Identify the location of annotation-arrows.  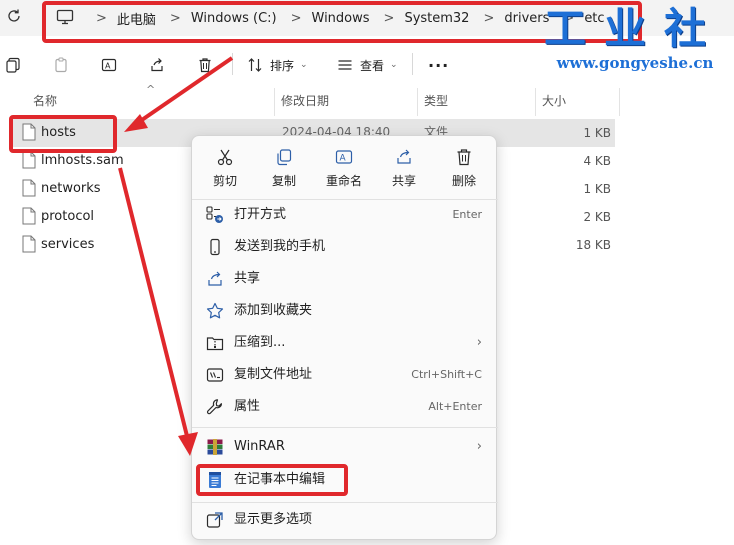
(176, 256).